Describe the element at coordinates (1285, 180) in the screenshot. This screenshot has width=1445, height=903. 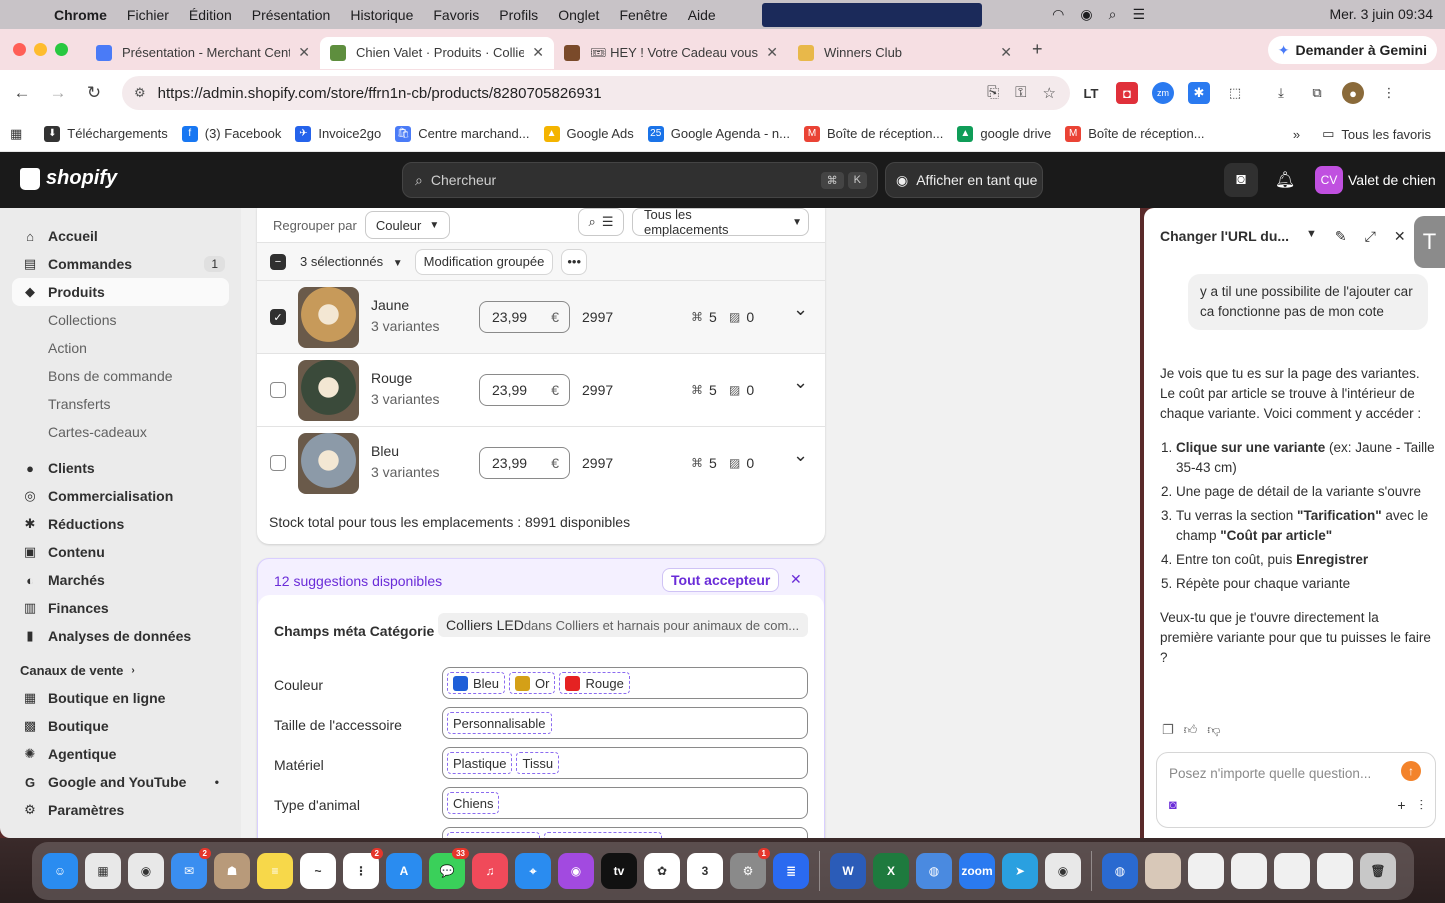
I see `notifications-bell-icon: 🔔︎` at that location.